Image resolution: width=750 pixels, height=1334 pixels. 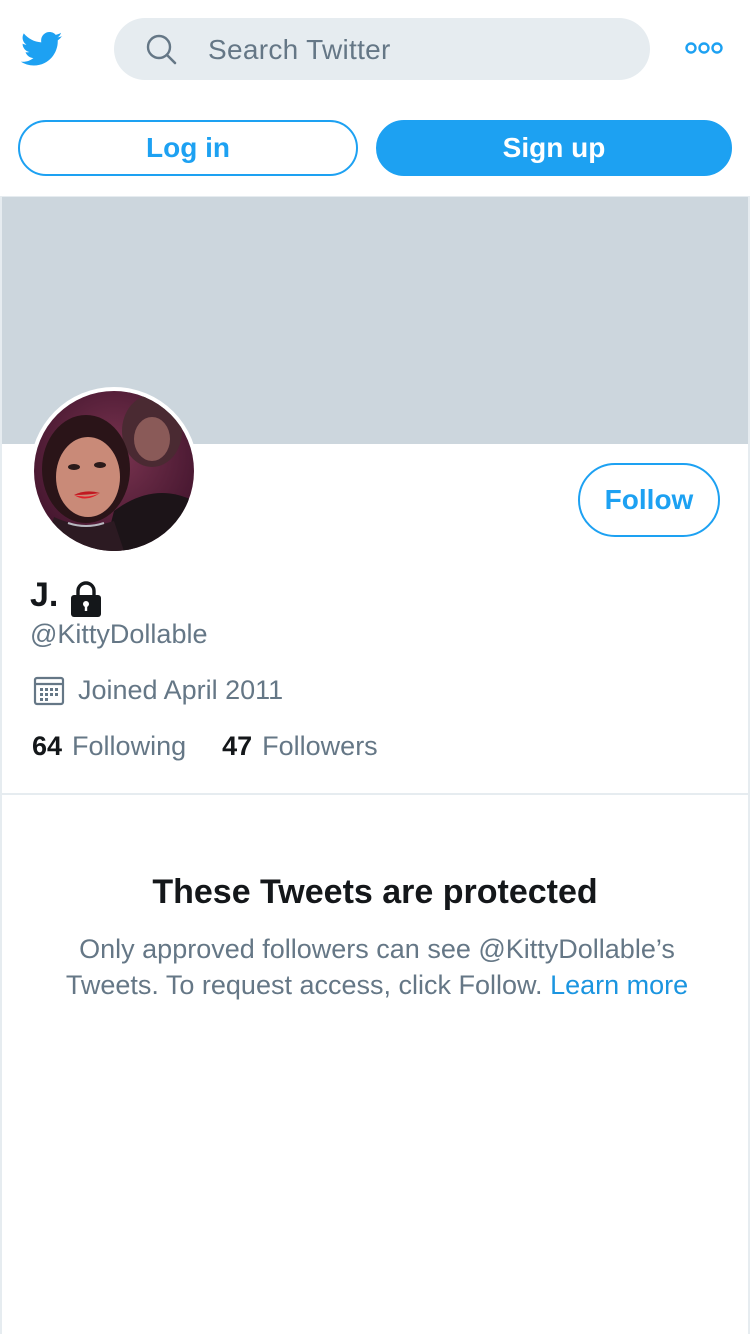 I want to click on followers-stat: 47 Followers, so click(x=300, y=746).